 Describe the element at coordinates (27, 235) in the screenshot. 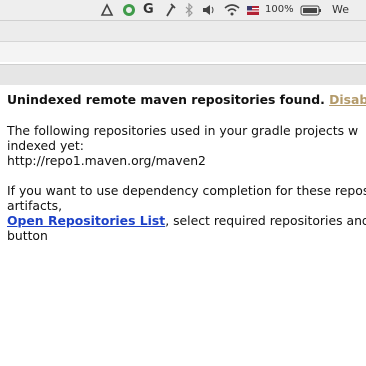

I see `body-line-6: button` at that location.